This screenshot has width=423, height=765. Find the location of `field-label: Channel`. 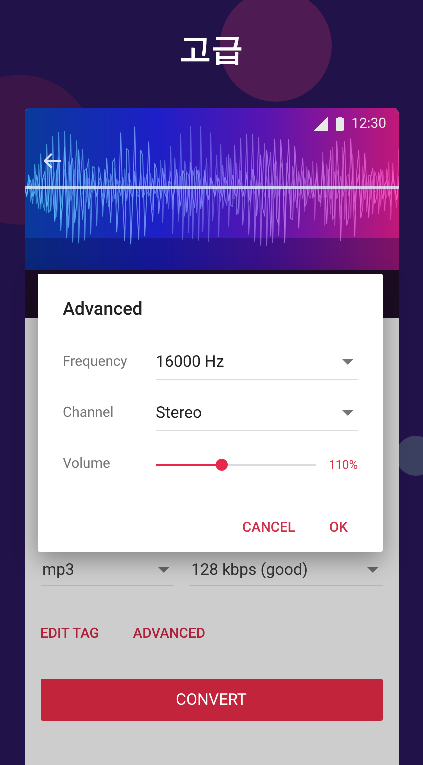

field-label: Channel is located at coordinates (89, 413).